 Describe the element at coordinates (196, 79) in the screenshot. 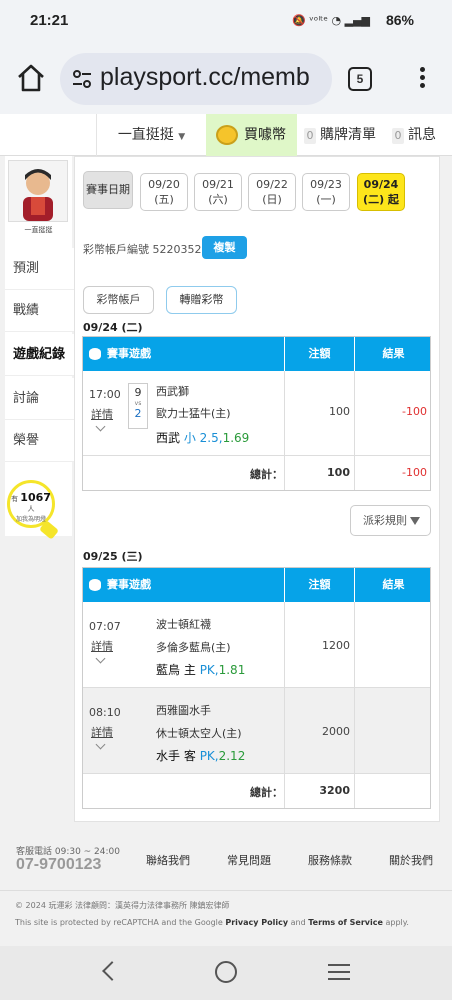

I see `address-bar: playsport.cc/memb` at that location.